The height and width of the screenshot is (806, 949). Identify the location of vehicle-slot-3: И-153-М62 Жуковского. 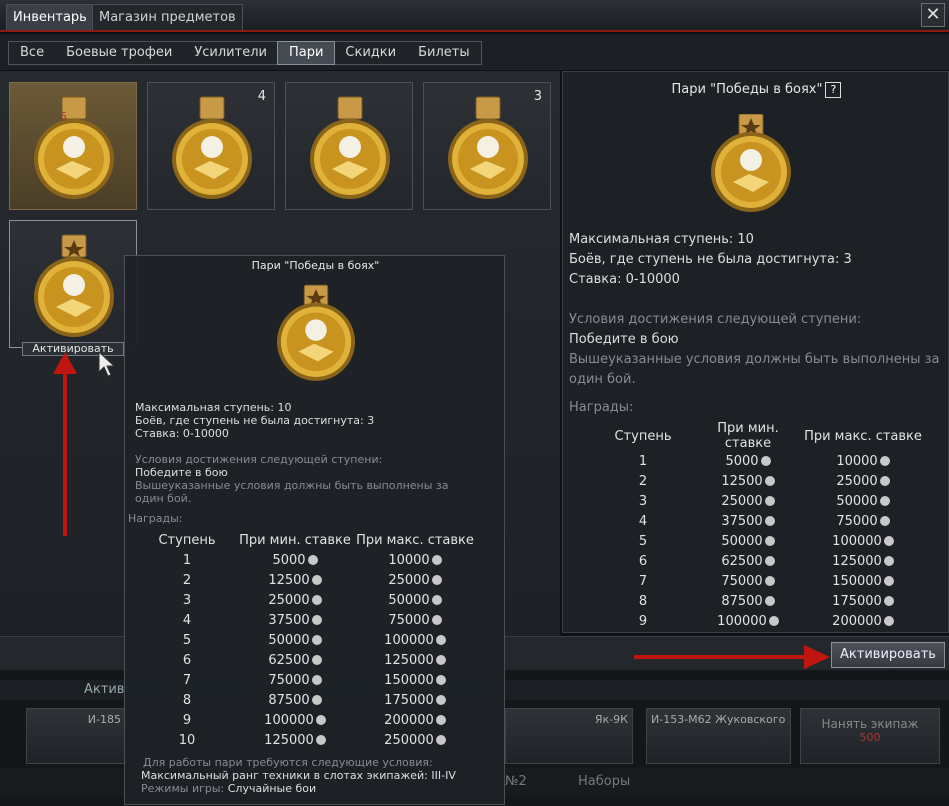
(718, 736).